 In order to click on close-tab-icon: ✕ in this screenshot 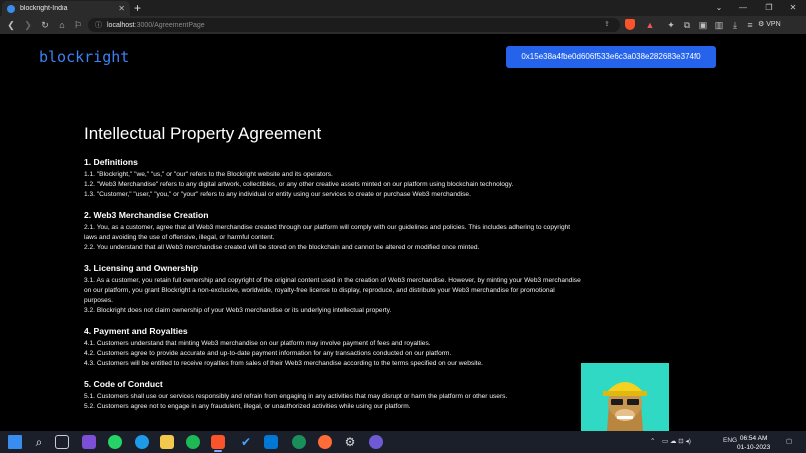, I will do `click(121, 8)`.